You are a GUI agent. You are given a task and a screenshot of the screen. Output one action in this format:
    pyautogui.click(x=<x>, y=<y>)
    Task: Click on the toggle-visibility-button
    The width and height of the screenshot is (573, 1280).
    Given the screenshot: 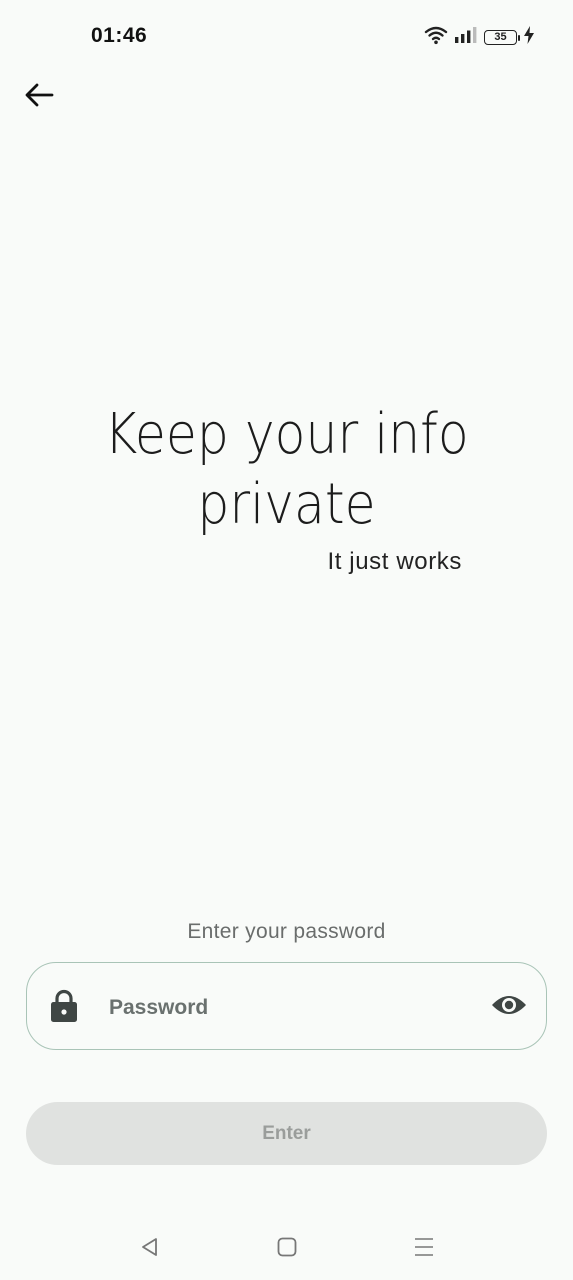 What is the action you would take?
    pyautogui.click(x=509, y=1007)
    